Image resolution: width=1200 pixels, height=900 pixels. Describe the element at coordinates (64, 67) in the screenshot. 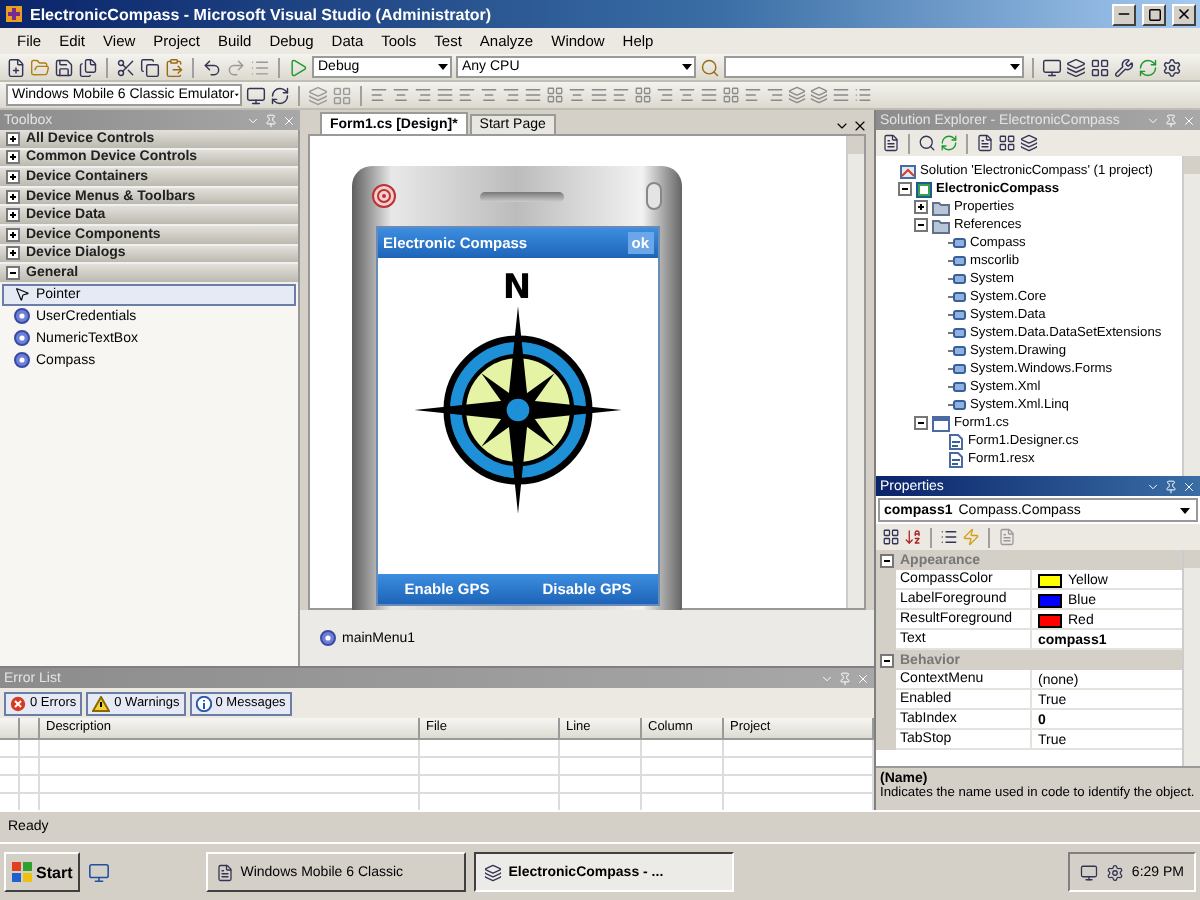

I see `save-icon` at that location.